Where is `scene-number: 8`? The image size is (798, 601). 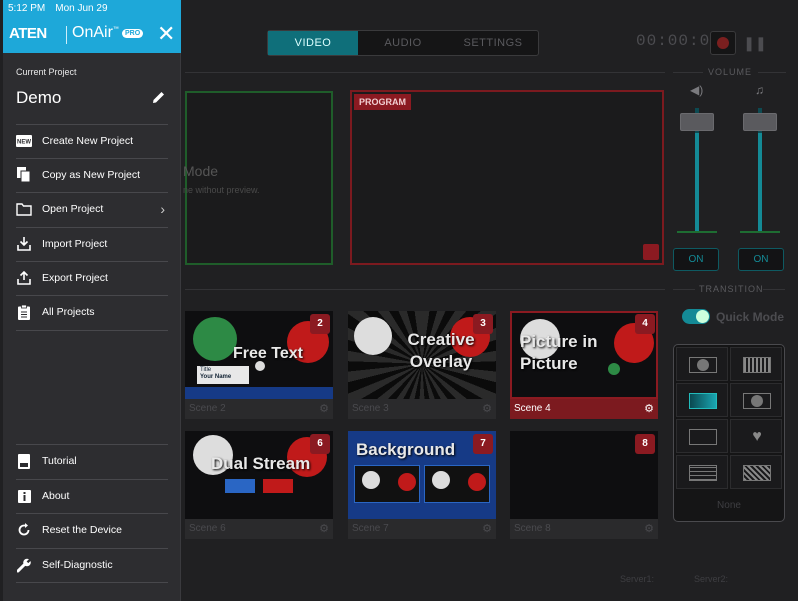
scene-number: 8 is located at coordinates (645, 444).